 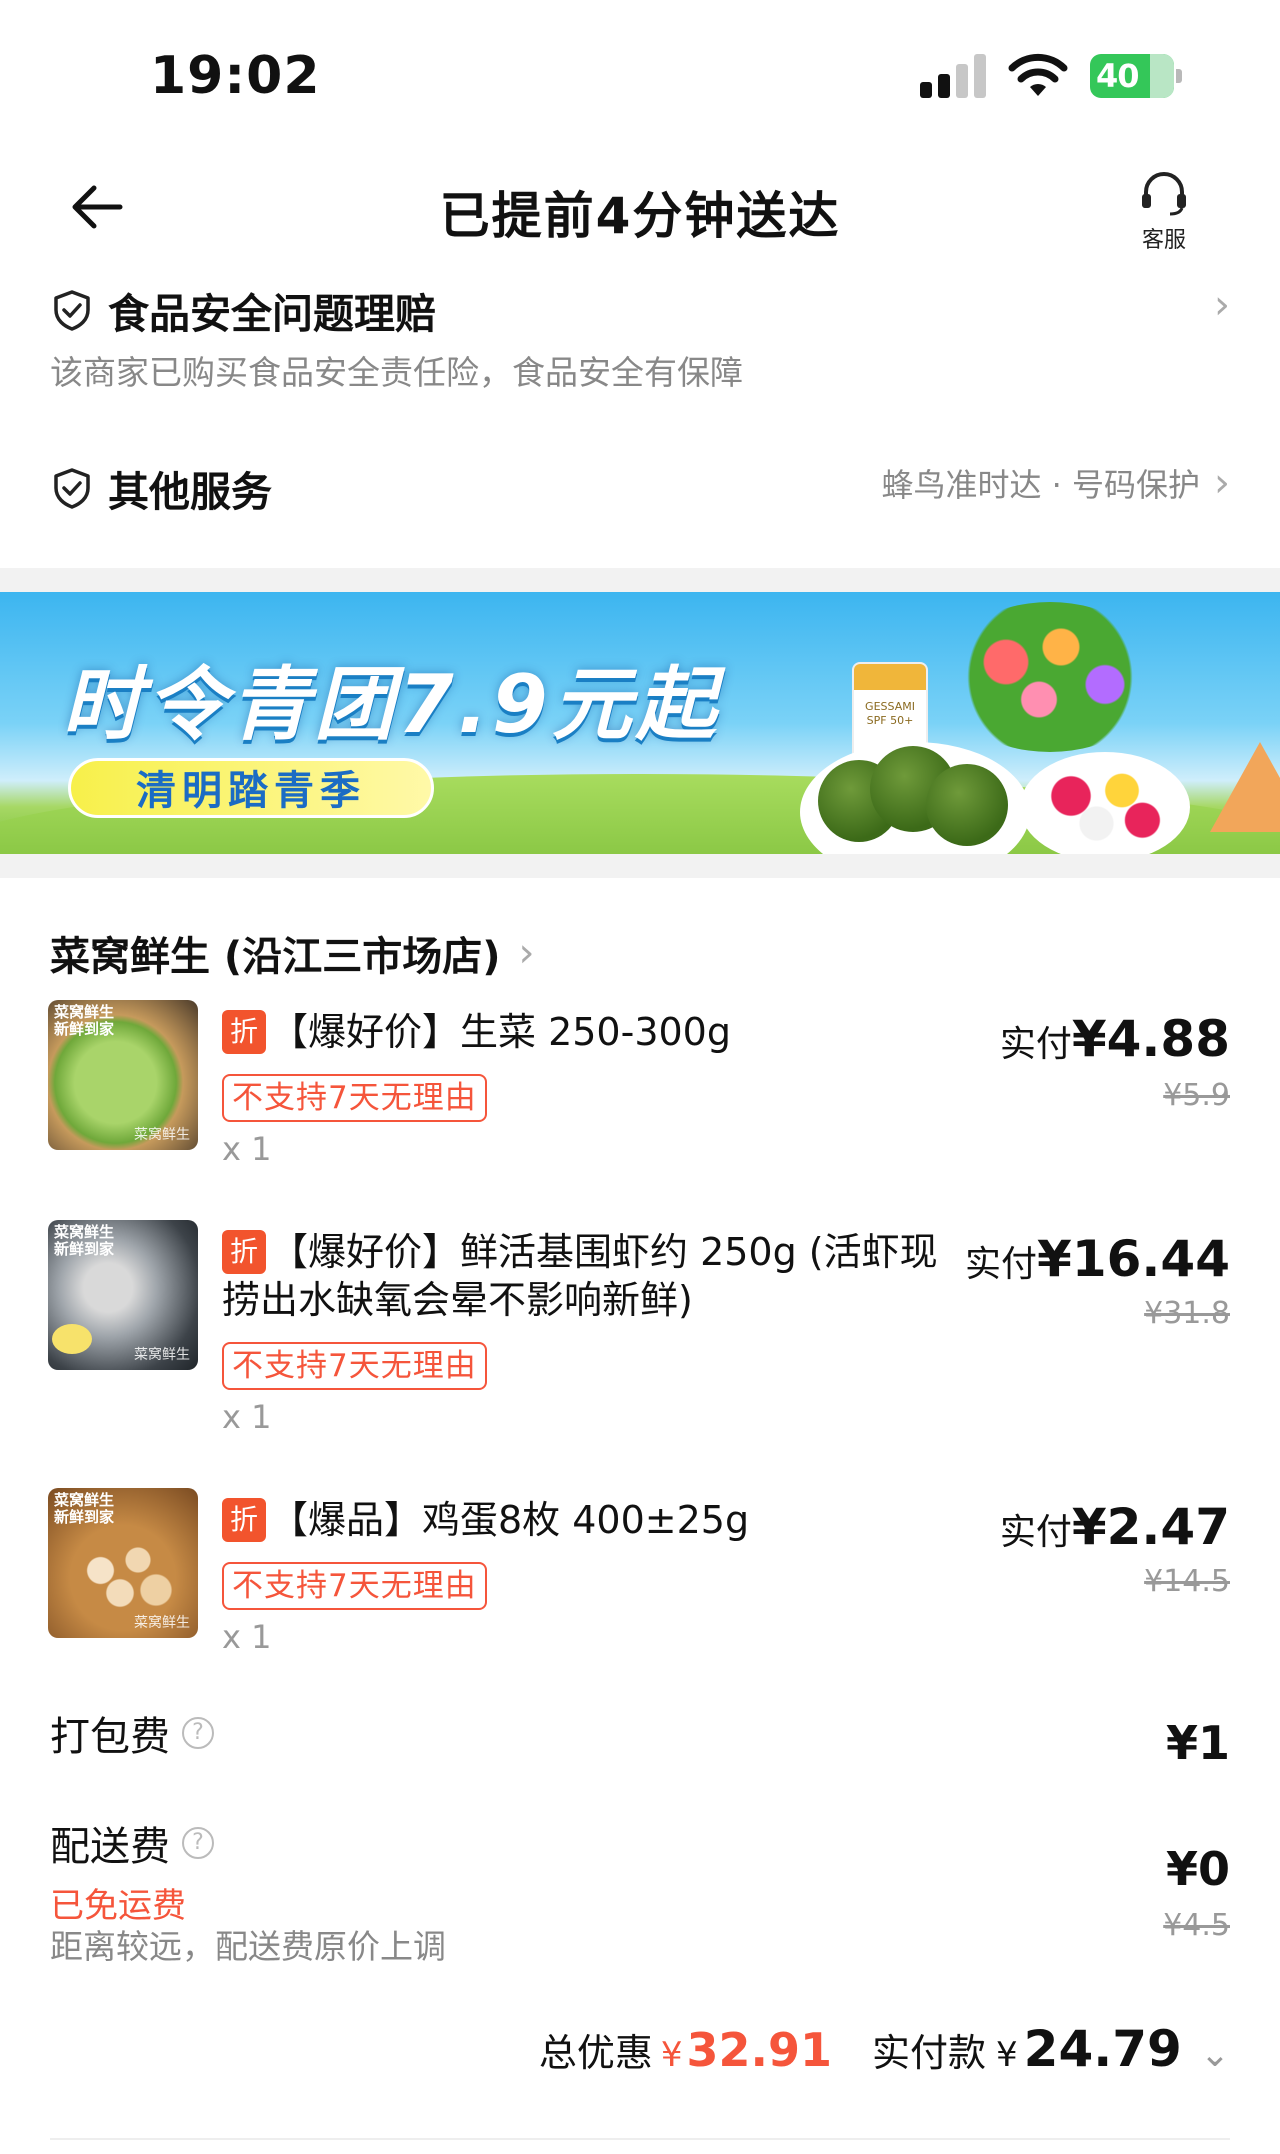 I want to click on item-paid-price: 实付¥4.88, so click(x=1115, y=1039).